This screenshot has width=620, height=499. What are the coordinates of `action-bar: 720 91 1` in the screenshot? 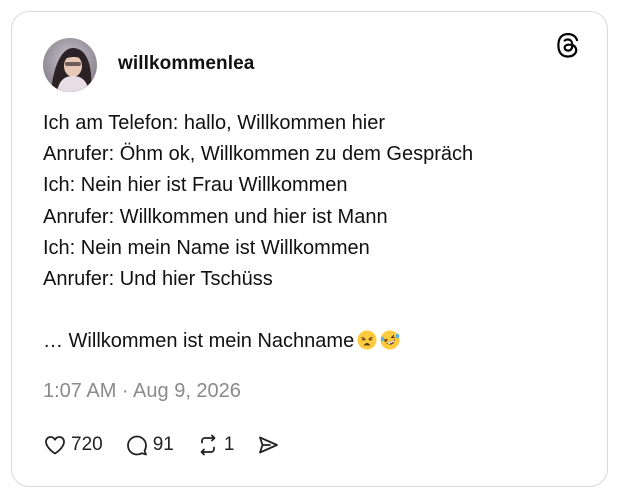 It's located at (172, 445).